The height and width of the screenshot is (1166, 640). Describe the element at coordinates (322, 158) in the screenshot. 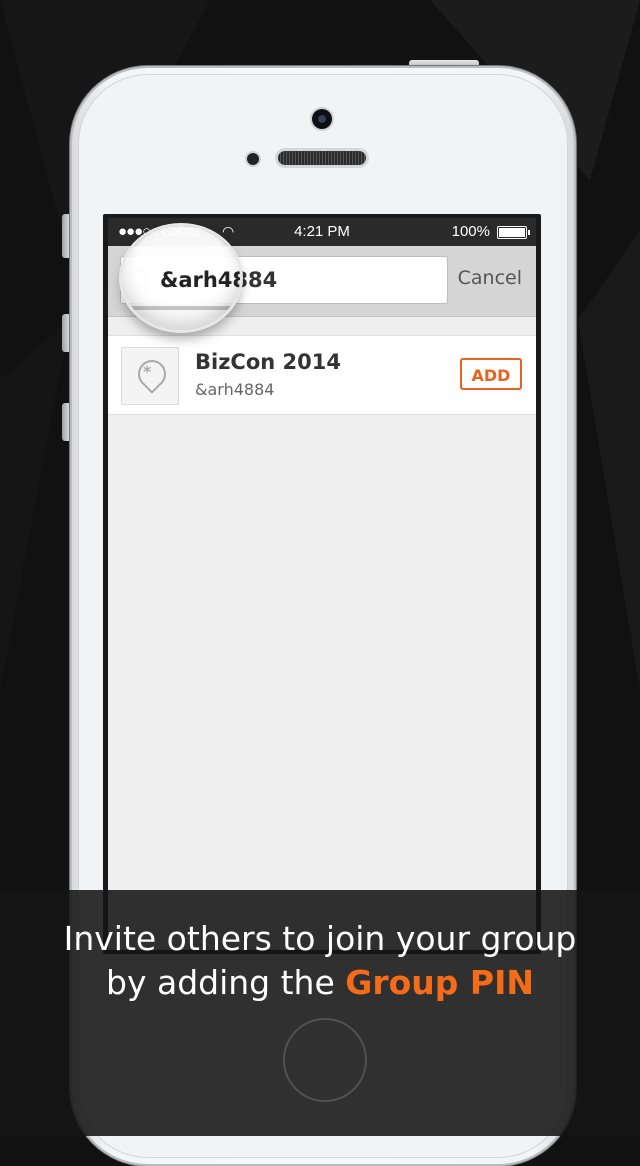

I see `speaker-grille` at that location.